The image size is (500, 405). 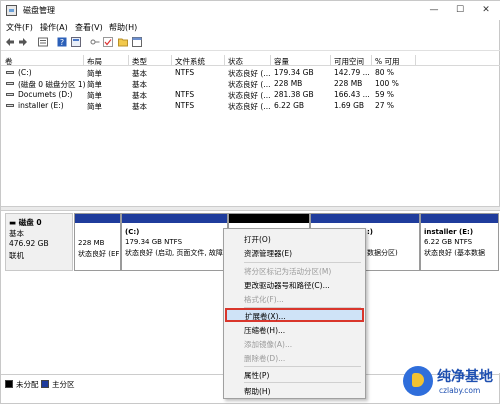 What do you see at coordinates (294, 271) in the screenshot?
I see `menu-item-mark-active: 将分区标记为活动分区(M)` at bounding box center [294, 271].